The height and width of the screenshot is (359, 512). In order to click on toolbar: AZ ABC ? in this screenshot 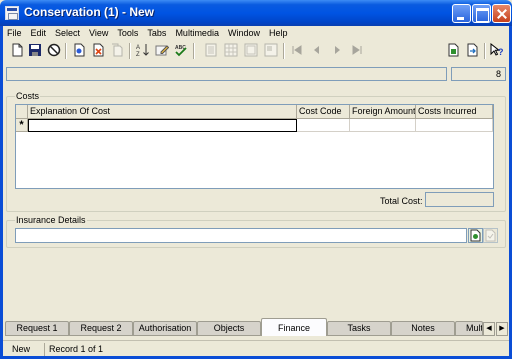, I will do `click(256, 51)`.